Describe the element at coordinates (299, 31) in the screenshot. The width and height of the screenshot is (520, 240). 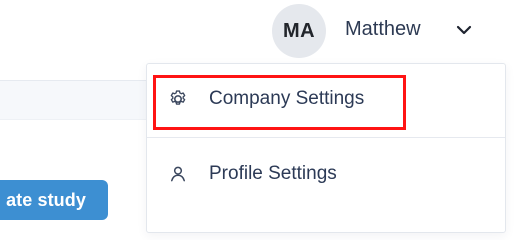
I see `avatar: MA` at that location.